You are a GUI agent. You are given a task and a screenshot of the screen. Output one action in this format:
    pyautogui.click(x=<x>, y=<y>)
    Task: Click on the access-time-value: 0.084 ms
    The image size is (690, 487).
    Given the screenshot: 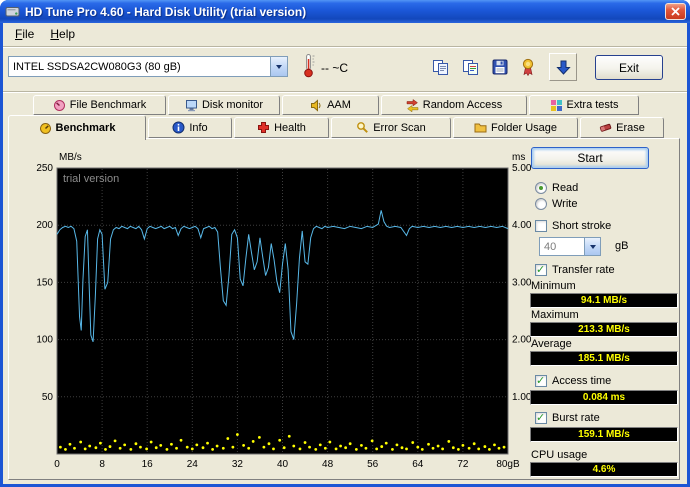 What is the action you would take?
    pyautogui.click(x=604, y=397)
    